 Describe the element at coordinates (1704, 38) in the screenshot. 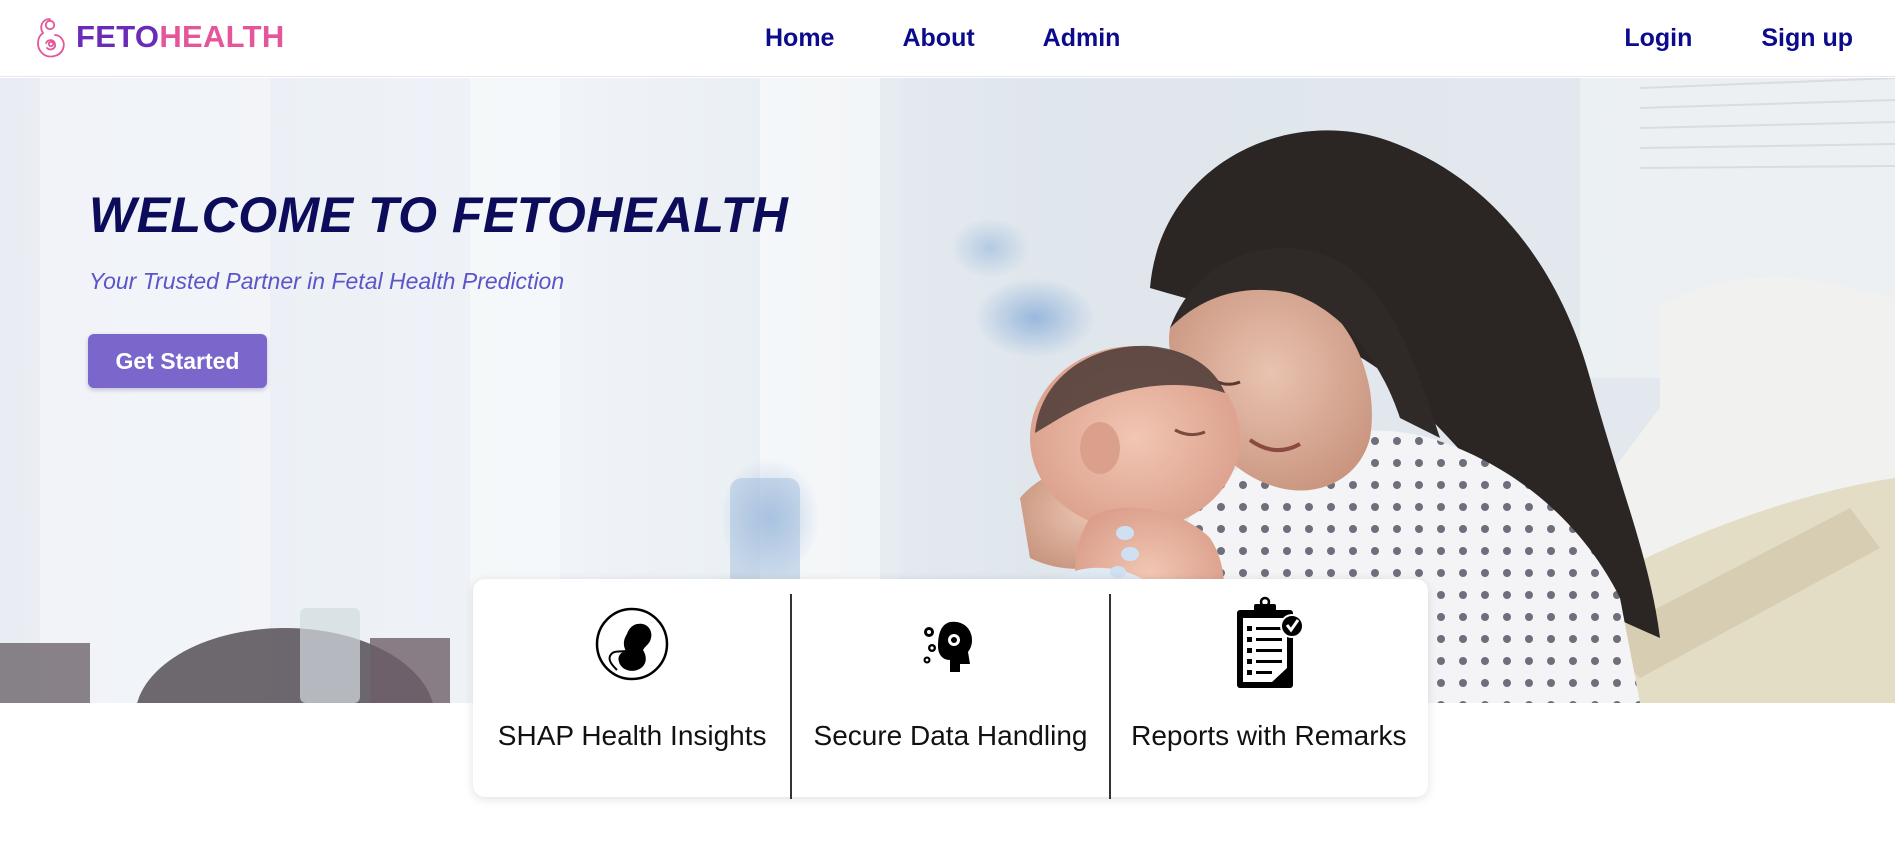

I see `auth-nav: Login Sign up` at that location.